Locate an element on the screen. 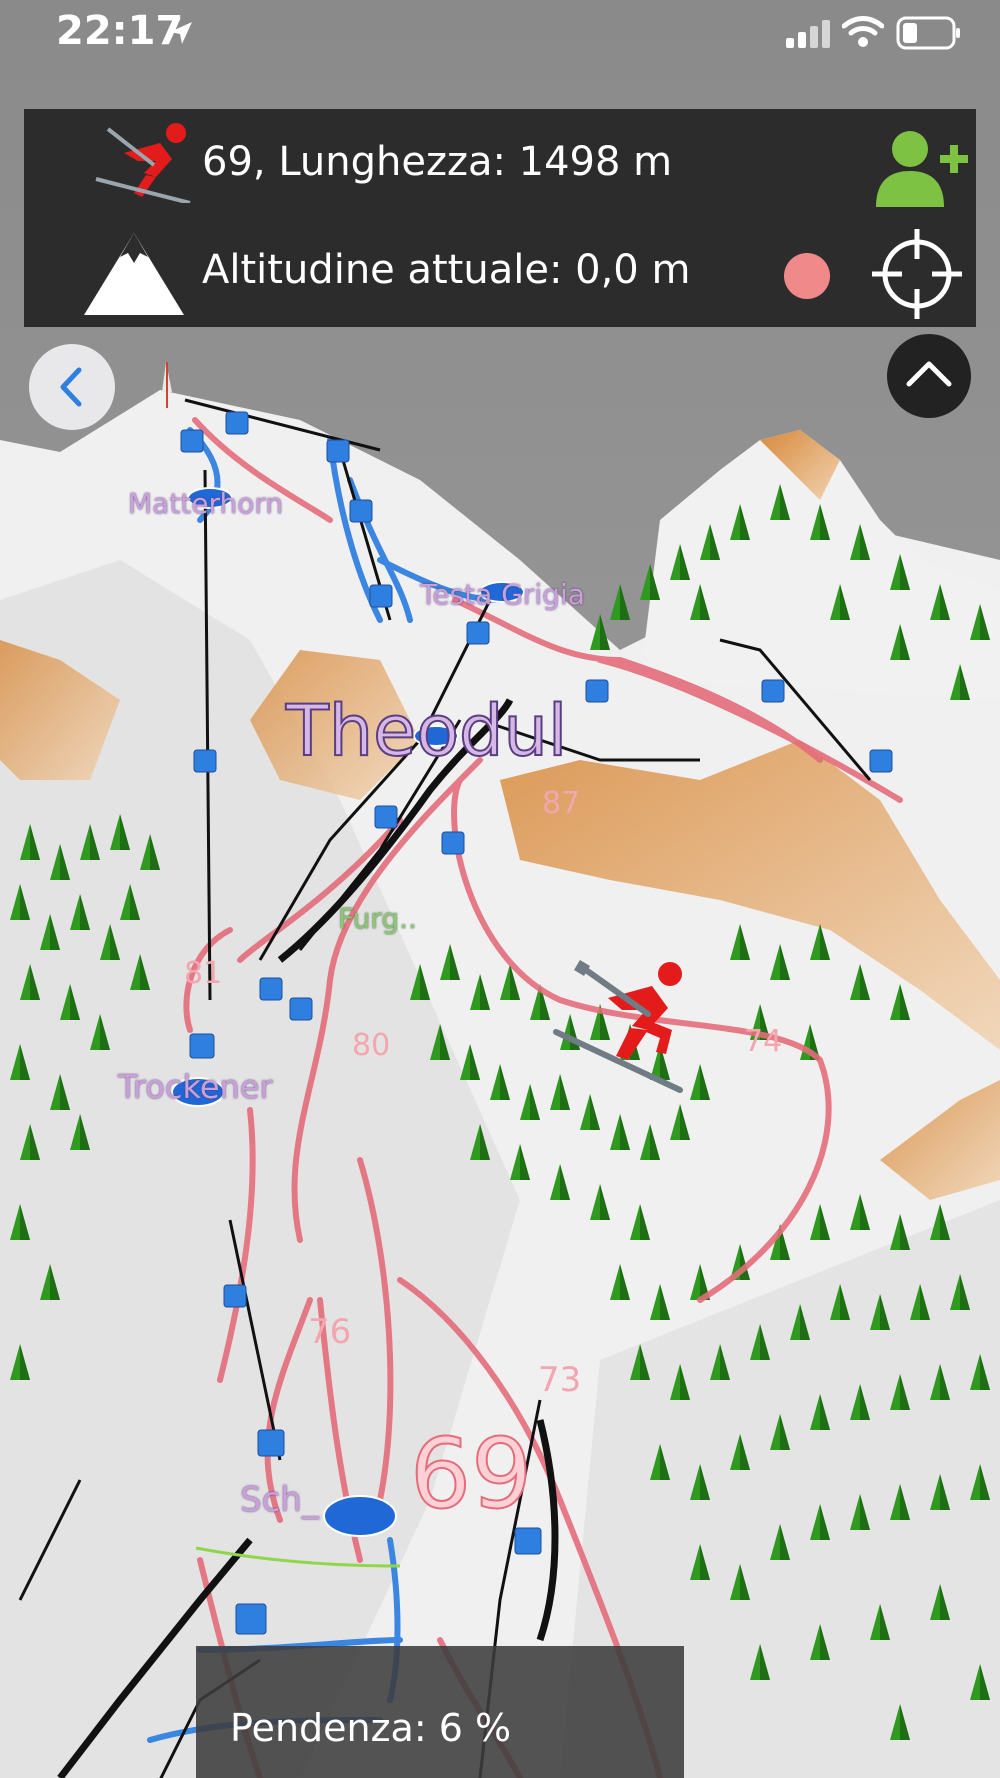 Image resolution: width=1000 pixels, height=1778 pixels. run-number-81: 81 is located at coordinates (203, 973).